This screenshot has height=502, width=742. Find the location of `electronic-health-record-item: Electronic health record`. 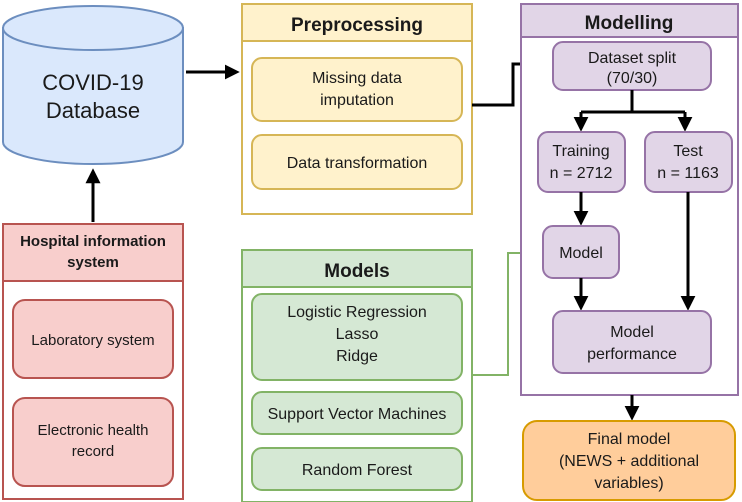

electronic-health-record-item: Electronic health record is located at coordinates (93, 442).